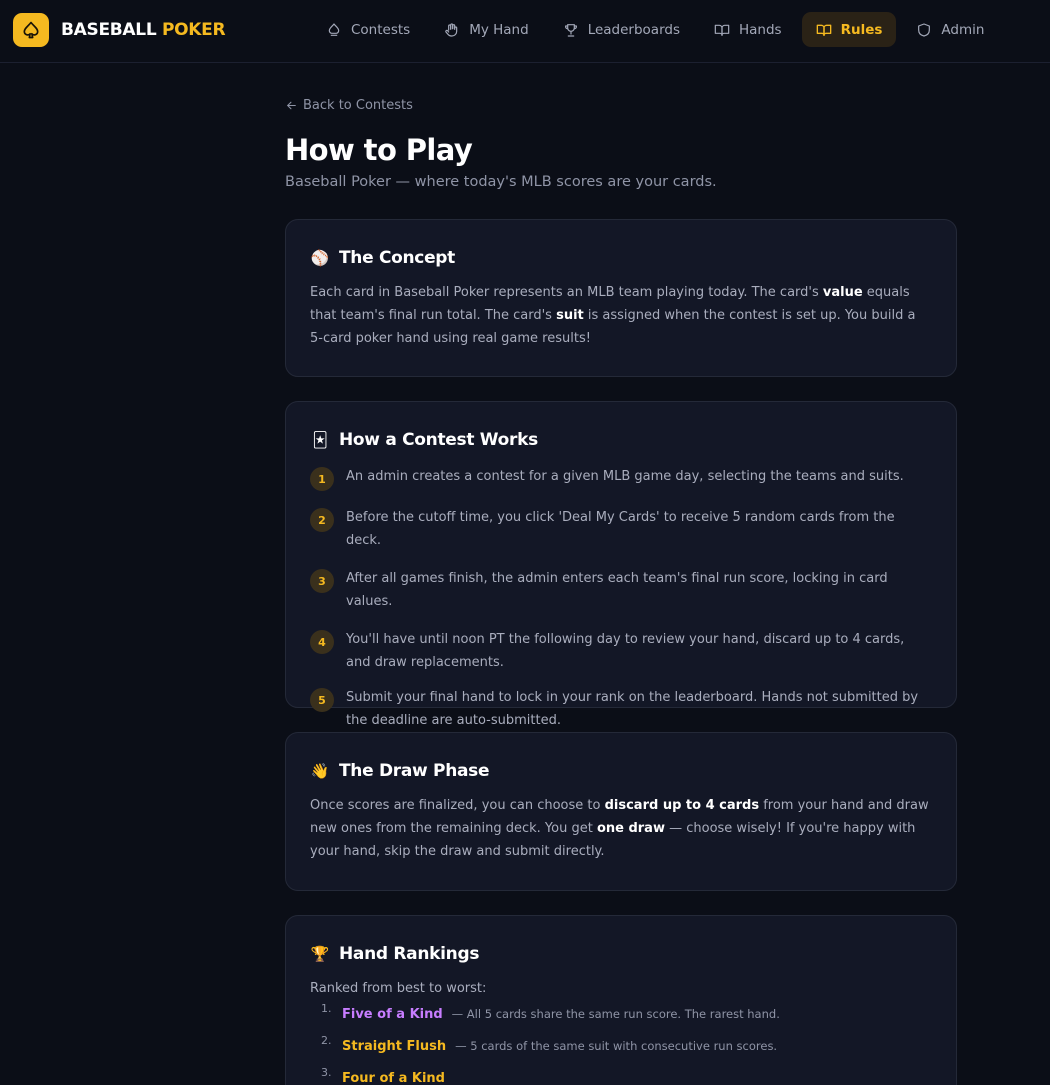 This screenshot has height=1085, width=1050. I want to click on step-number: 2, so click(322, 520).